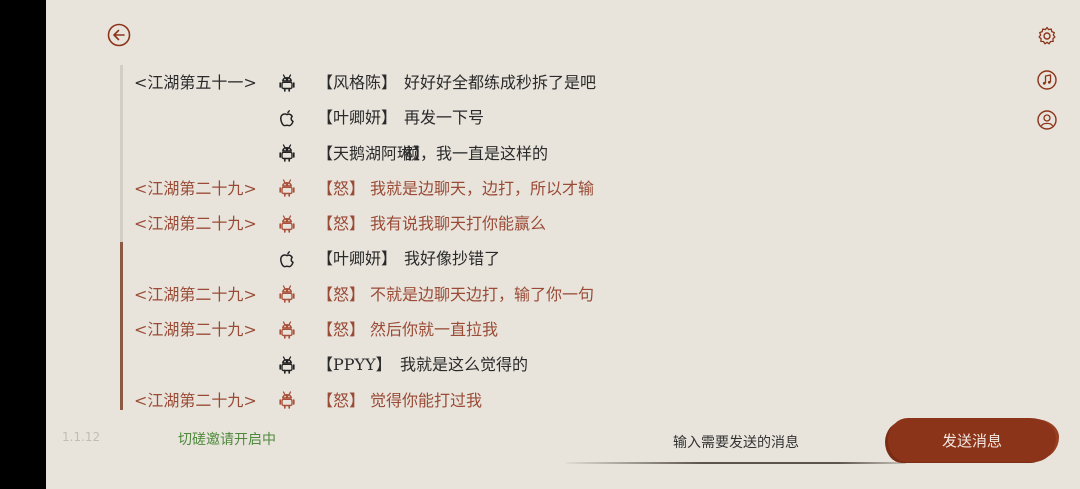  Describe the element at coordinates (482, 294) in the screenshot. I see `message-text: 不就是边聊天边打，输了你一句` at that location.